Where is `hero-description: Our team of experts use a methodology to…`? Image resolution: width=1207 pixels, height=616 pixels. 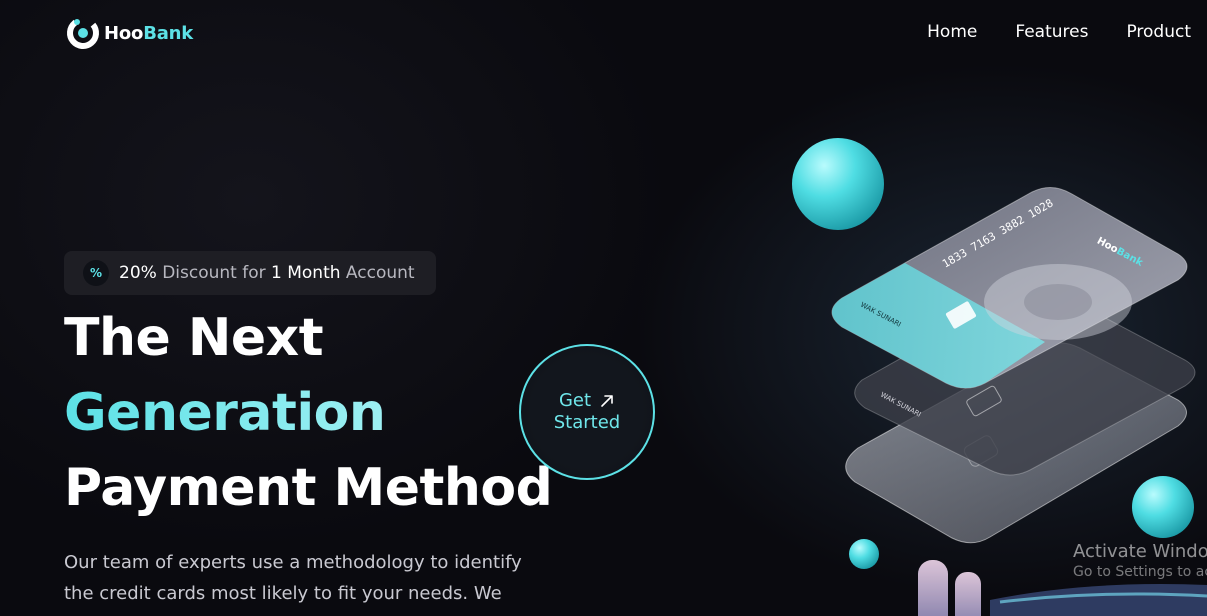
hero-description: Our team of experts use a methodology to… is located at coordinates (293, 578).